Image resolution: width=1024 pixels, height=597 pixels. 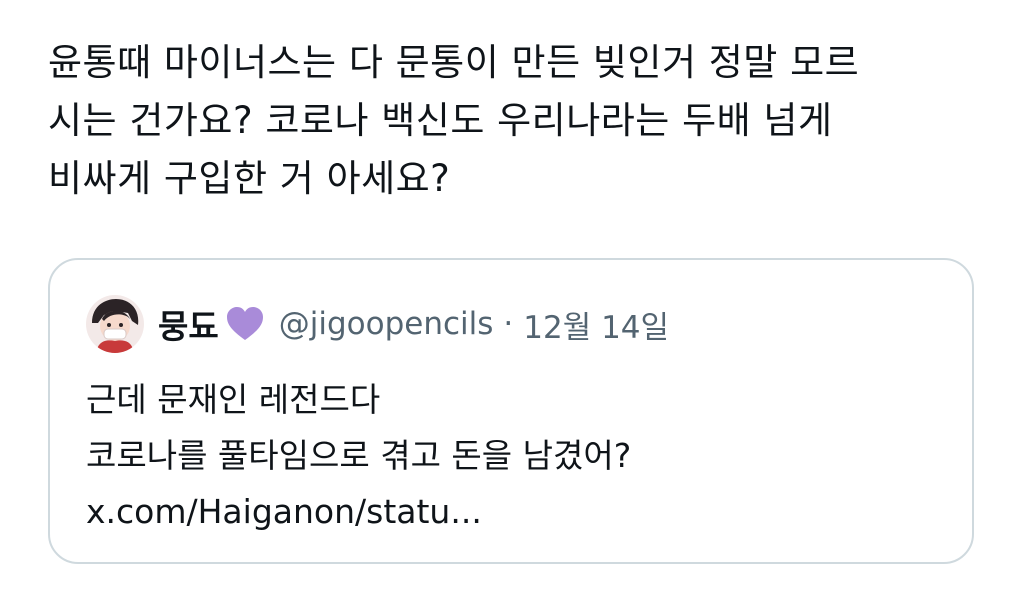 What do you see at coordinates (244, 323) in the screenshot?
I see `purple-heart-icon` at bounding box center [244, 323].